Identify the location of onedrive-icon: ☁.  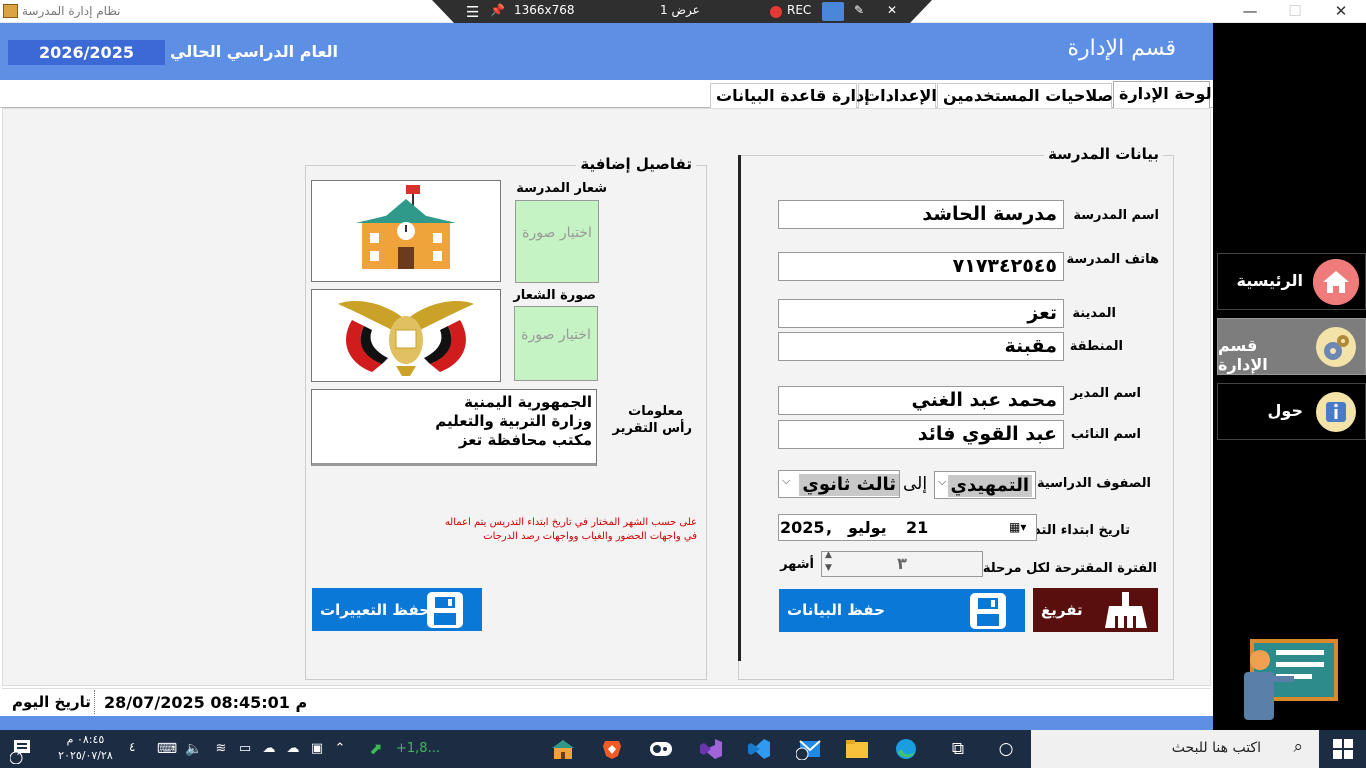
(293, 749).